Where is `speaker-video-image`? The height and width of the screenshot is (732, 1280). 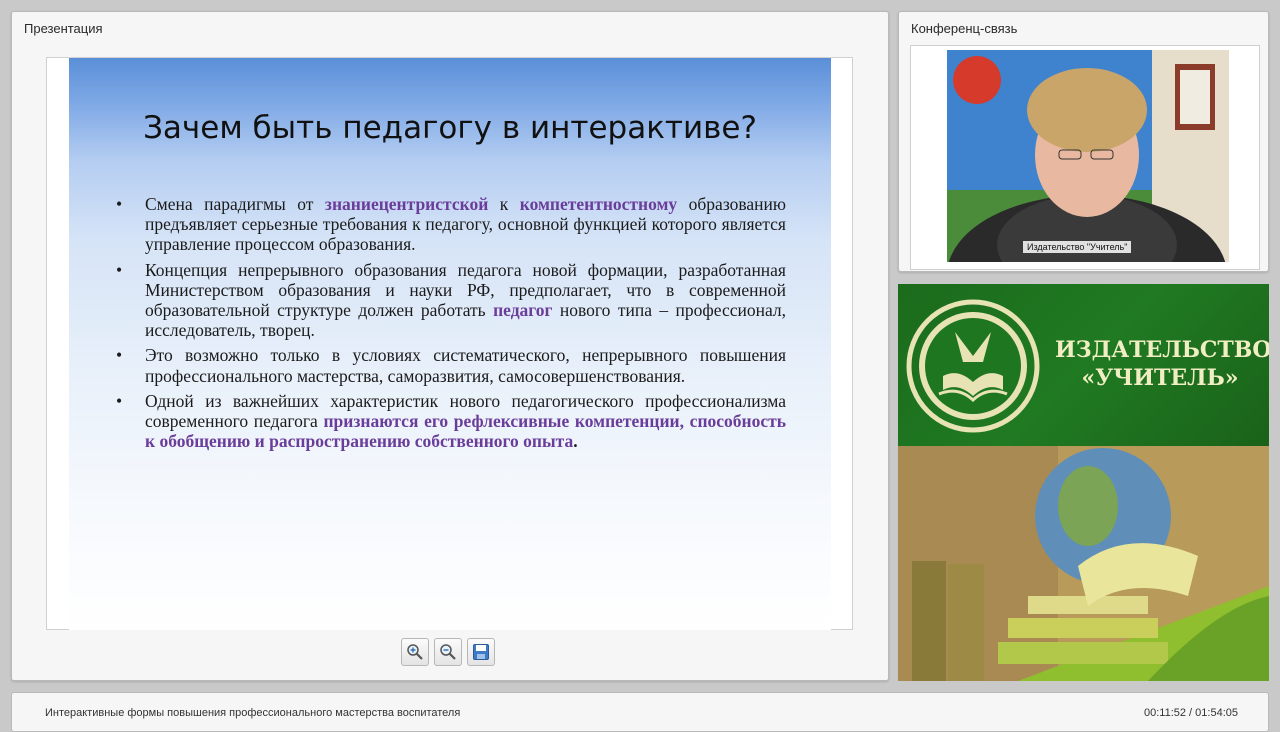 speaker-video-image is located at coordinates (1088, 156).